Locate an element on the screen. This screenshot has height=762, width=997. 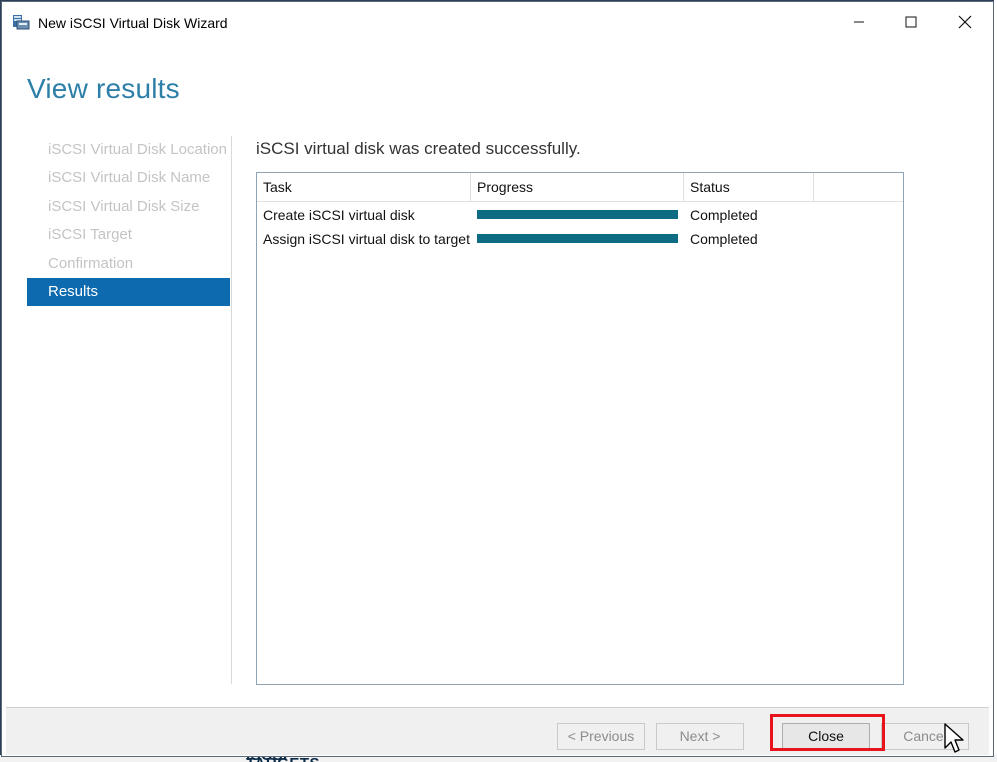
next-button: Next > is located at coordinates (700, 736).